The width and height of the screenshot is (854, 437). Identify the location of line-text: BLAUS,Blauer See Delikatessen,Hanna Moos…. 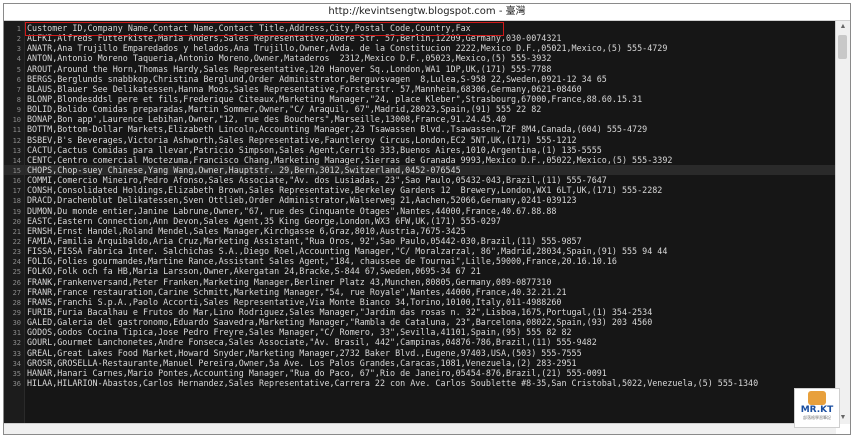
(304, 88).